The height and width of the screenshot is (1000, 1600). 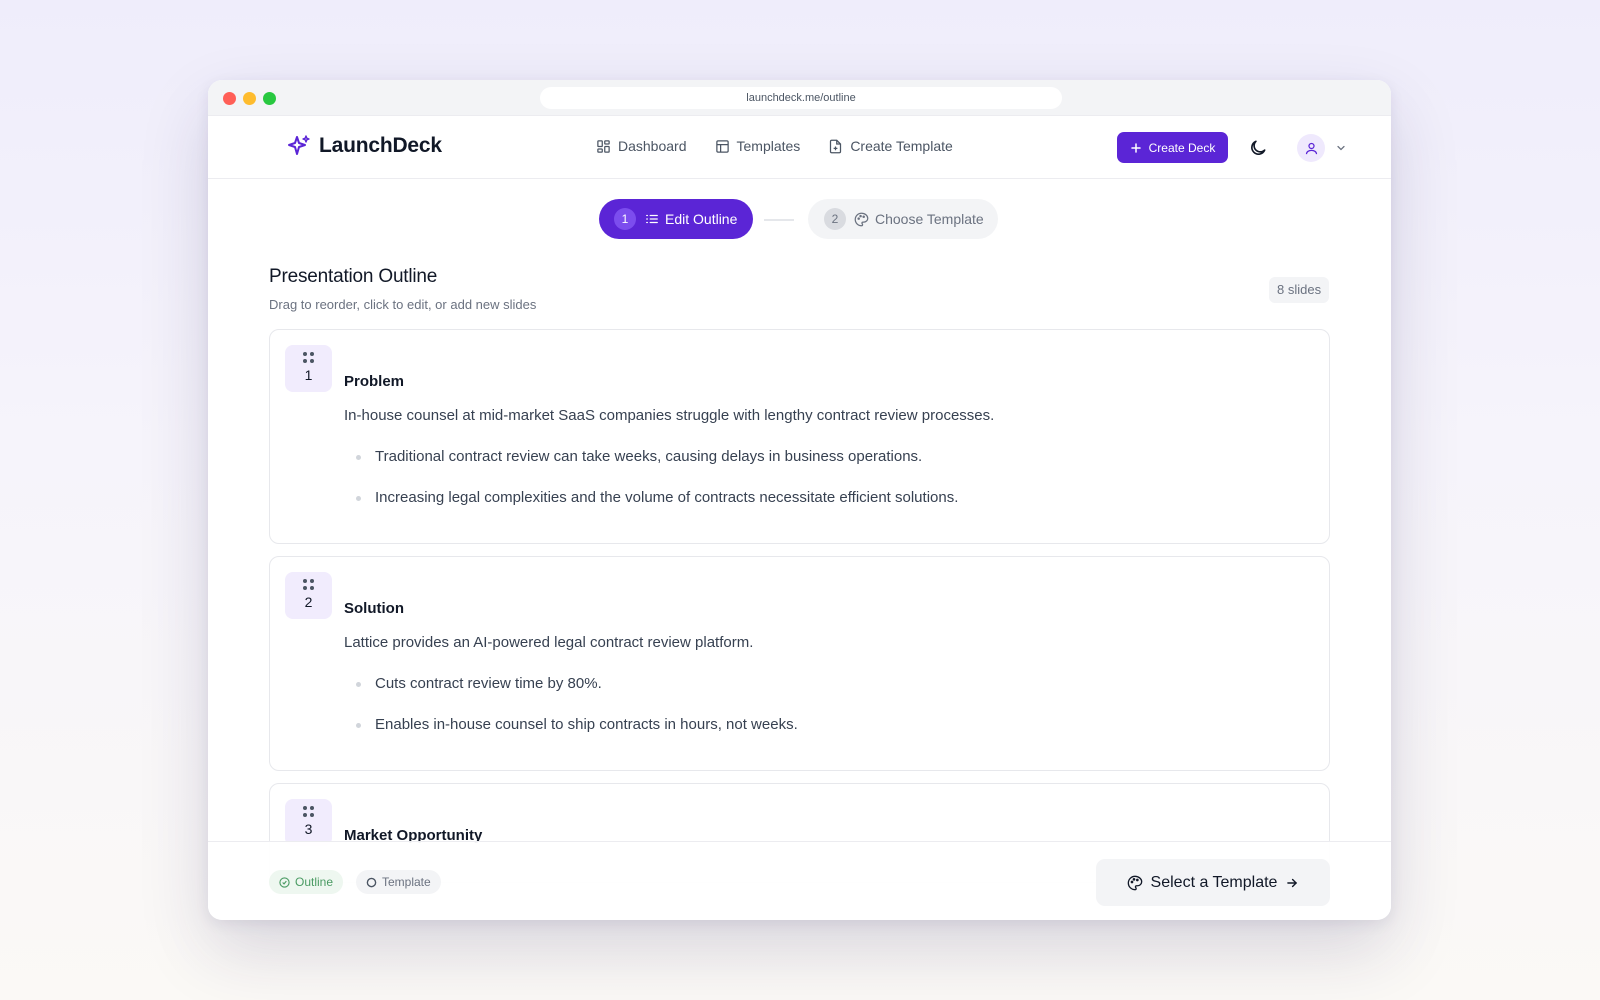 What do you see at coordinates (308, 375) in the screenshot?
I see `slide-number: 1` at bounding box center [308, 375].